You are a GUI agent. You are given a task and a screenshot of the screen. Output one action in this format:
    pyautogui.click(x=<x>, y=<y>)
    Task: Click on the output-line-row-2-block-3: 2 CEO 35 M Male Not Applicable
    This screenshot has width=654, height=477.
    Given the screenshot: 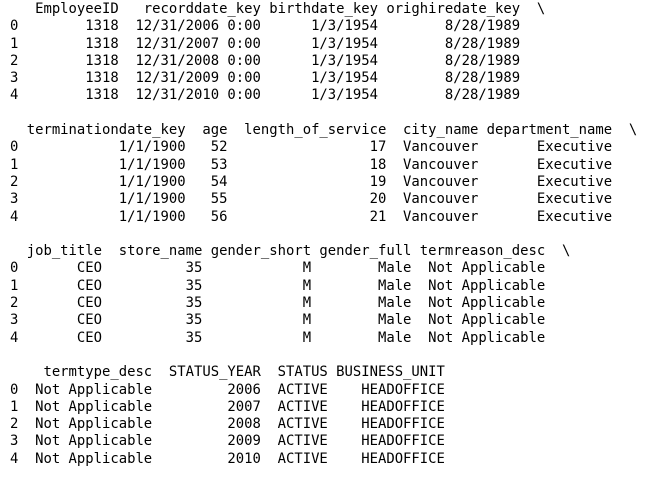 What is the action you would take?
    pyautogui.click(x=290, y=303)
    